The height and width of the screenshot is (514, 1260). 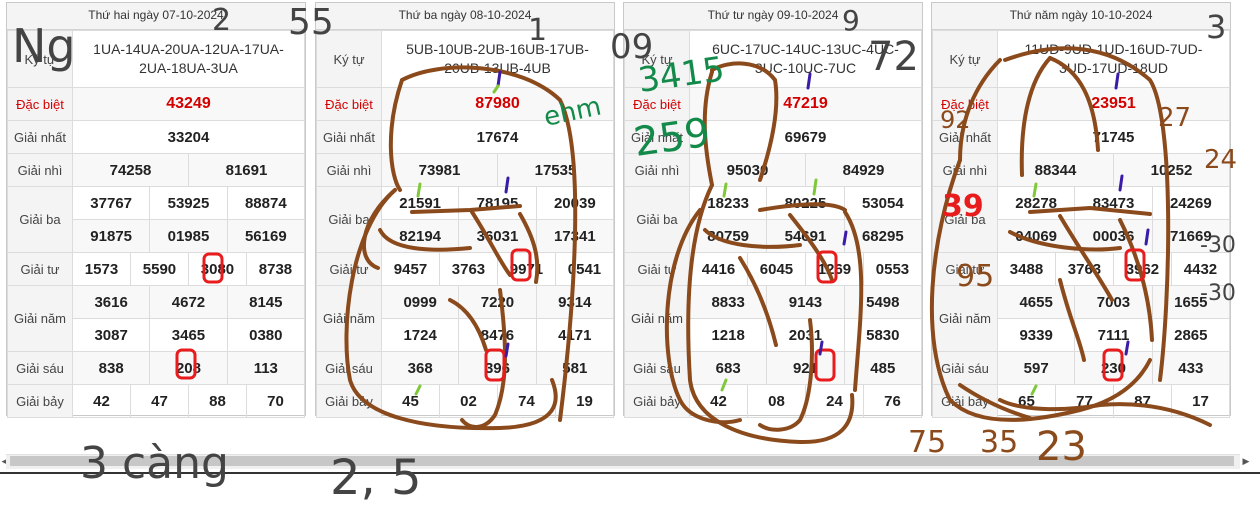 What do you see at coordinates (805, 368) in the screenshot?
I see `sixth-prize: 921` at bounding box center [805, 368].